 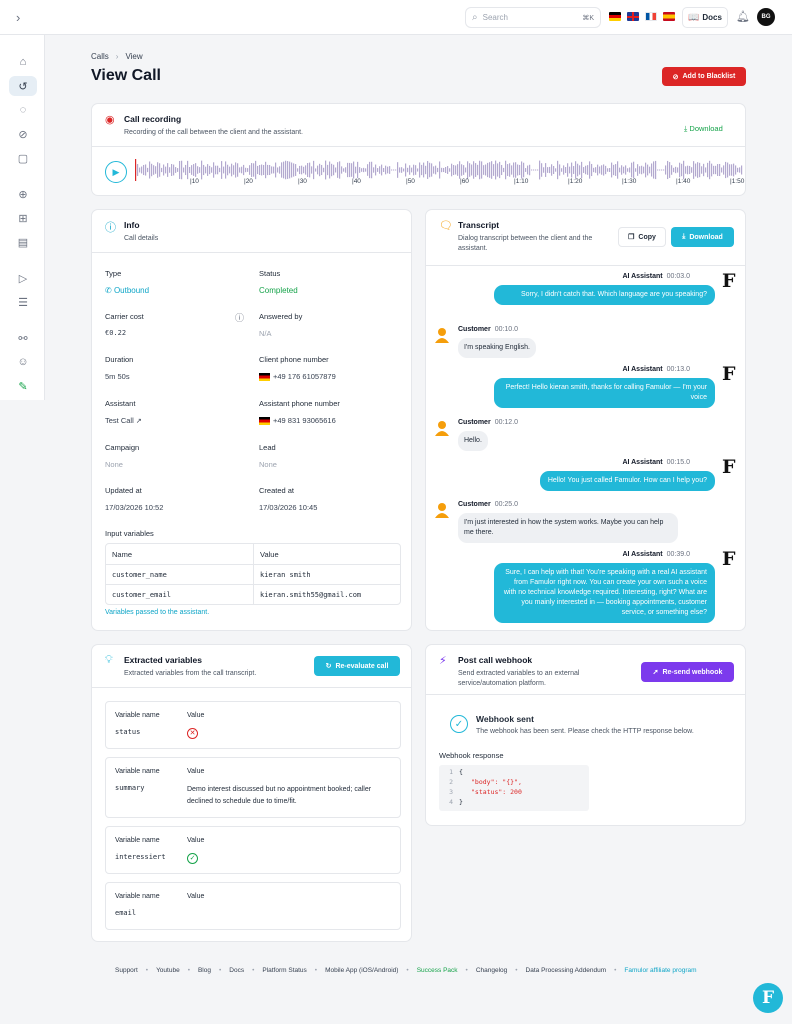 What do you see at coordinates (23, 278) in the screenshot?
I see `campaign-icon: ▷` at bounding box center [23, 278].